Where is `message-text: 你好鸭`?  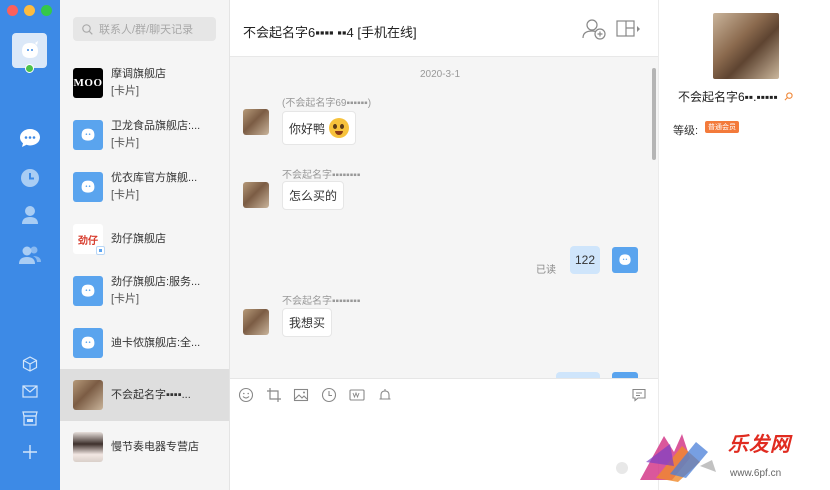 message-text: 你好鸭 is located at coordinates (307, 128).